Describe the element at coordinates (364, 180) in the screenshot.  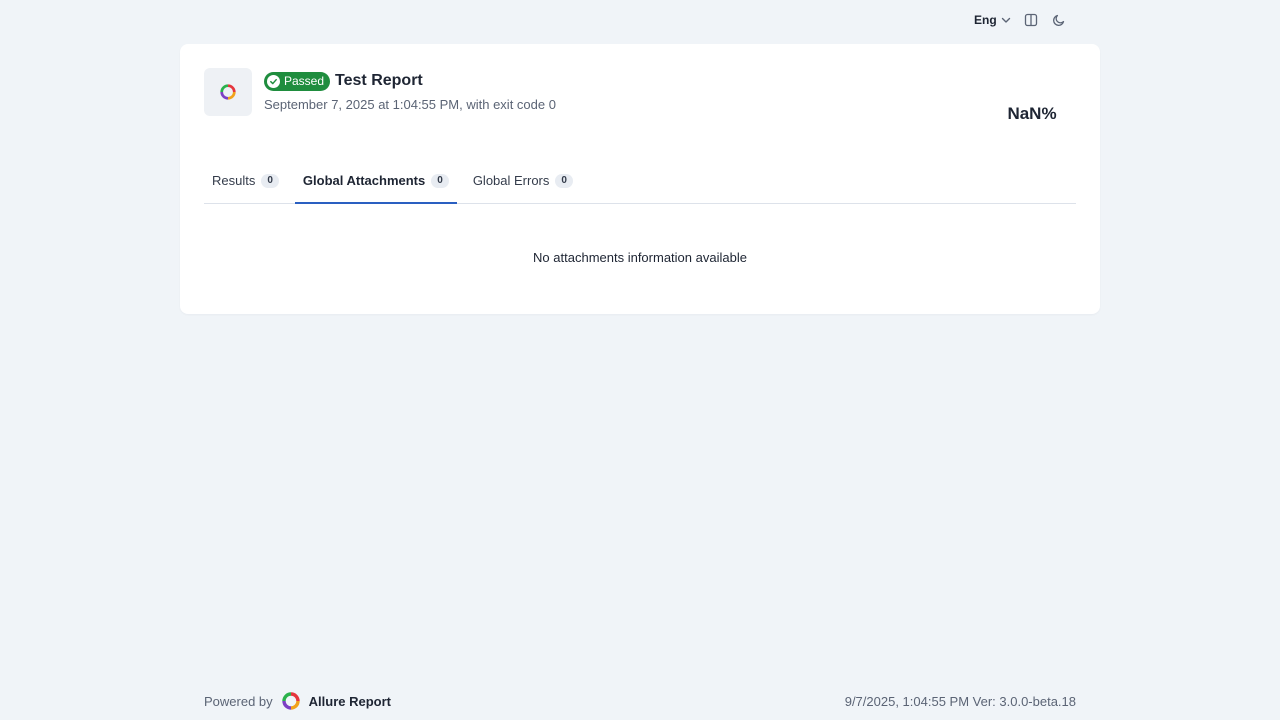
I see `tab-label: Global Attachments` at that location.